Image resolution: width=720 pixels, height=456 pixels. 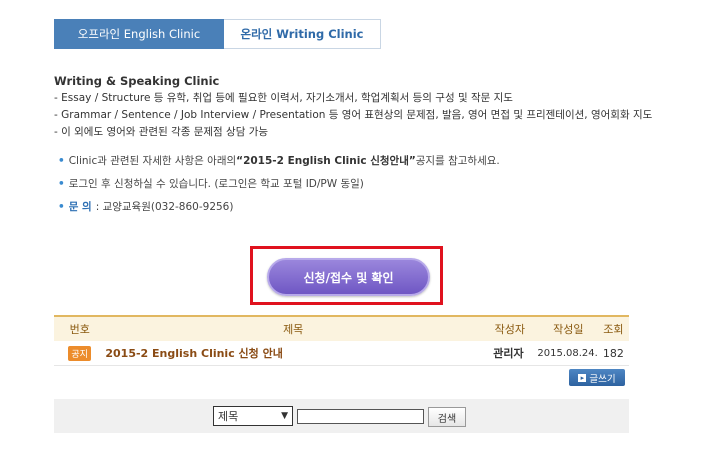 I want to click on row-date: 2015.08.24., so click(x=567, y=353).